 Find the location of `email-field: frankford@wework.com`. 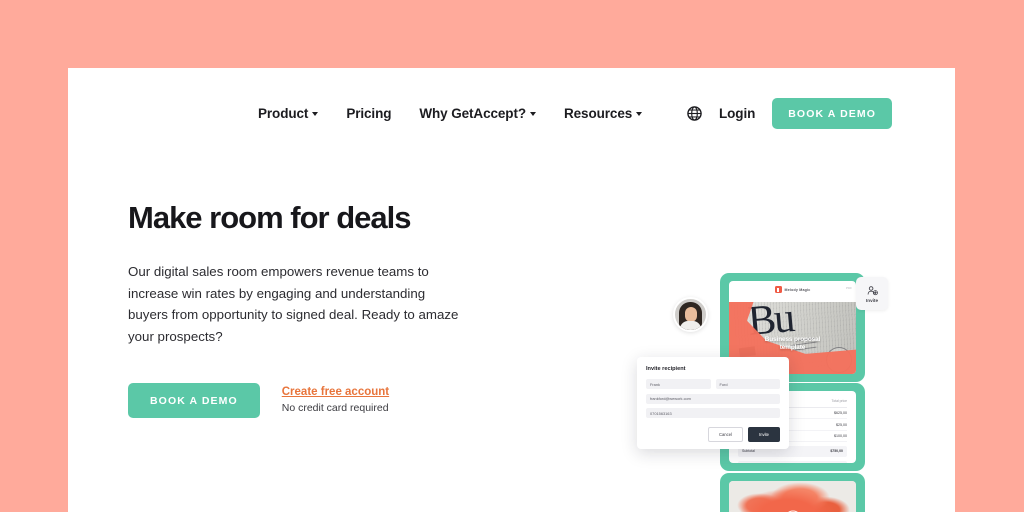

email-field: frankford@wework.com is located at coordinates (713, 398).